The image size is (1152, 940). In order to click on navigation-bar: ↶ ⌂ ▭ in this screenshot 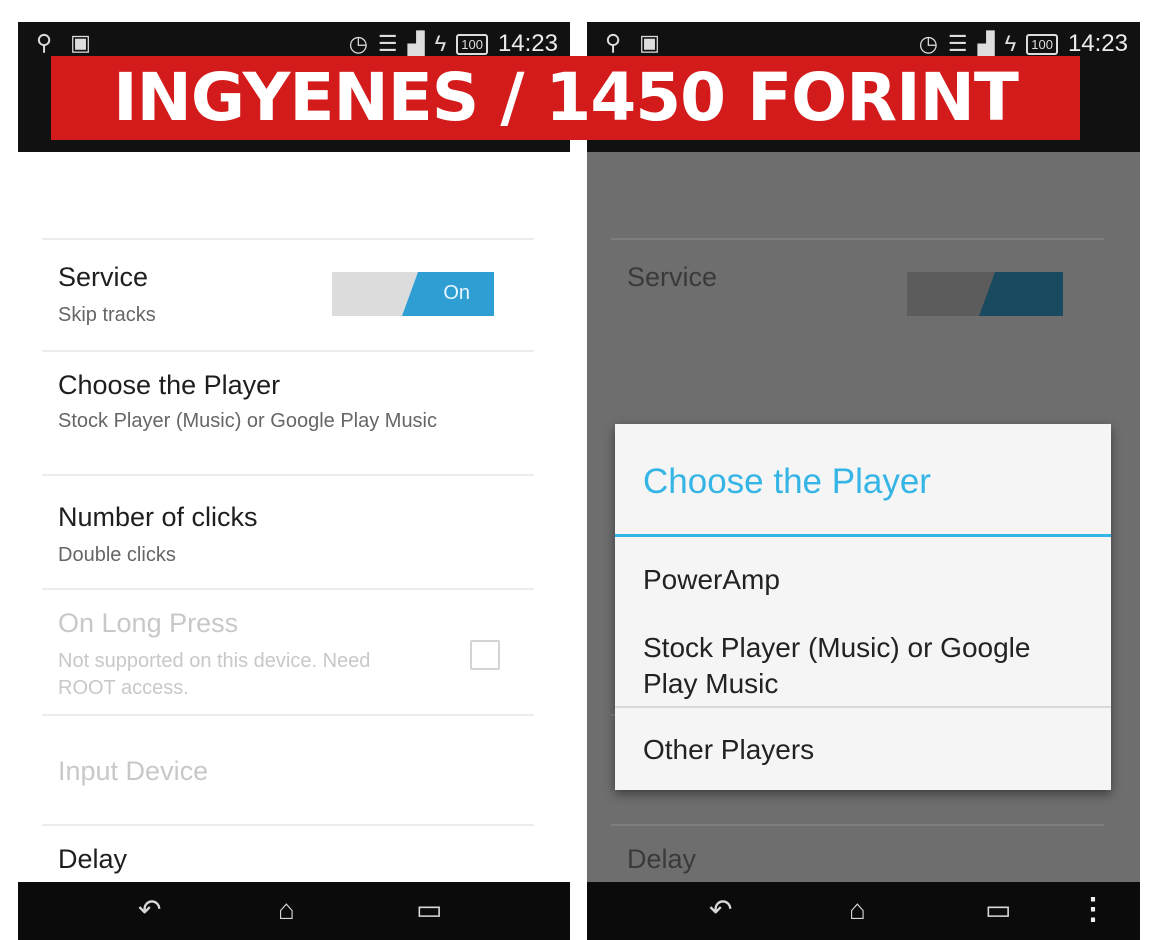, I will do `click(294, 911)`.